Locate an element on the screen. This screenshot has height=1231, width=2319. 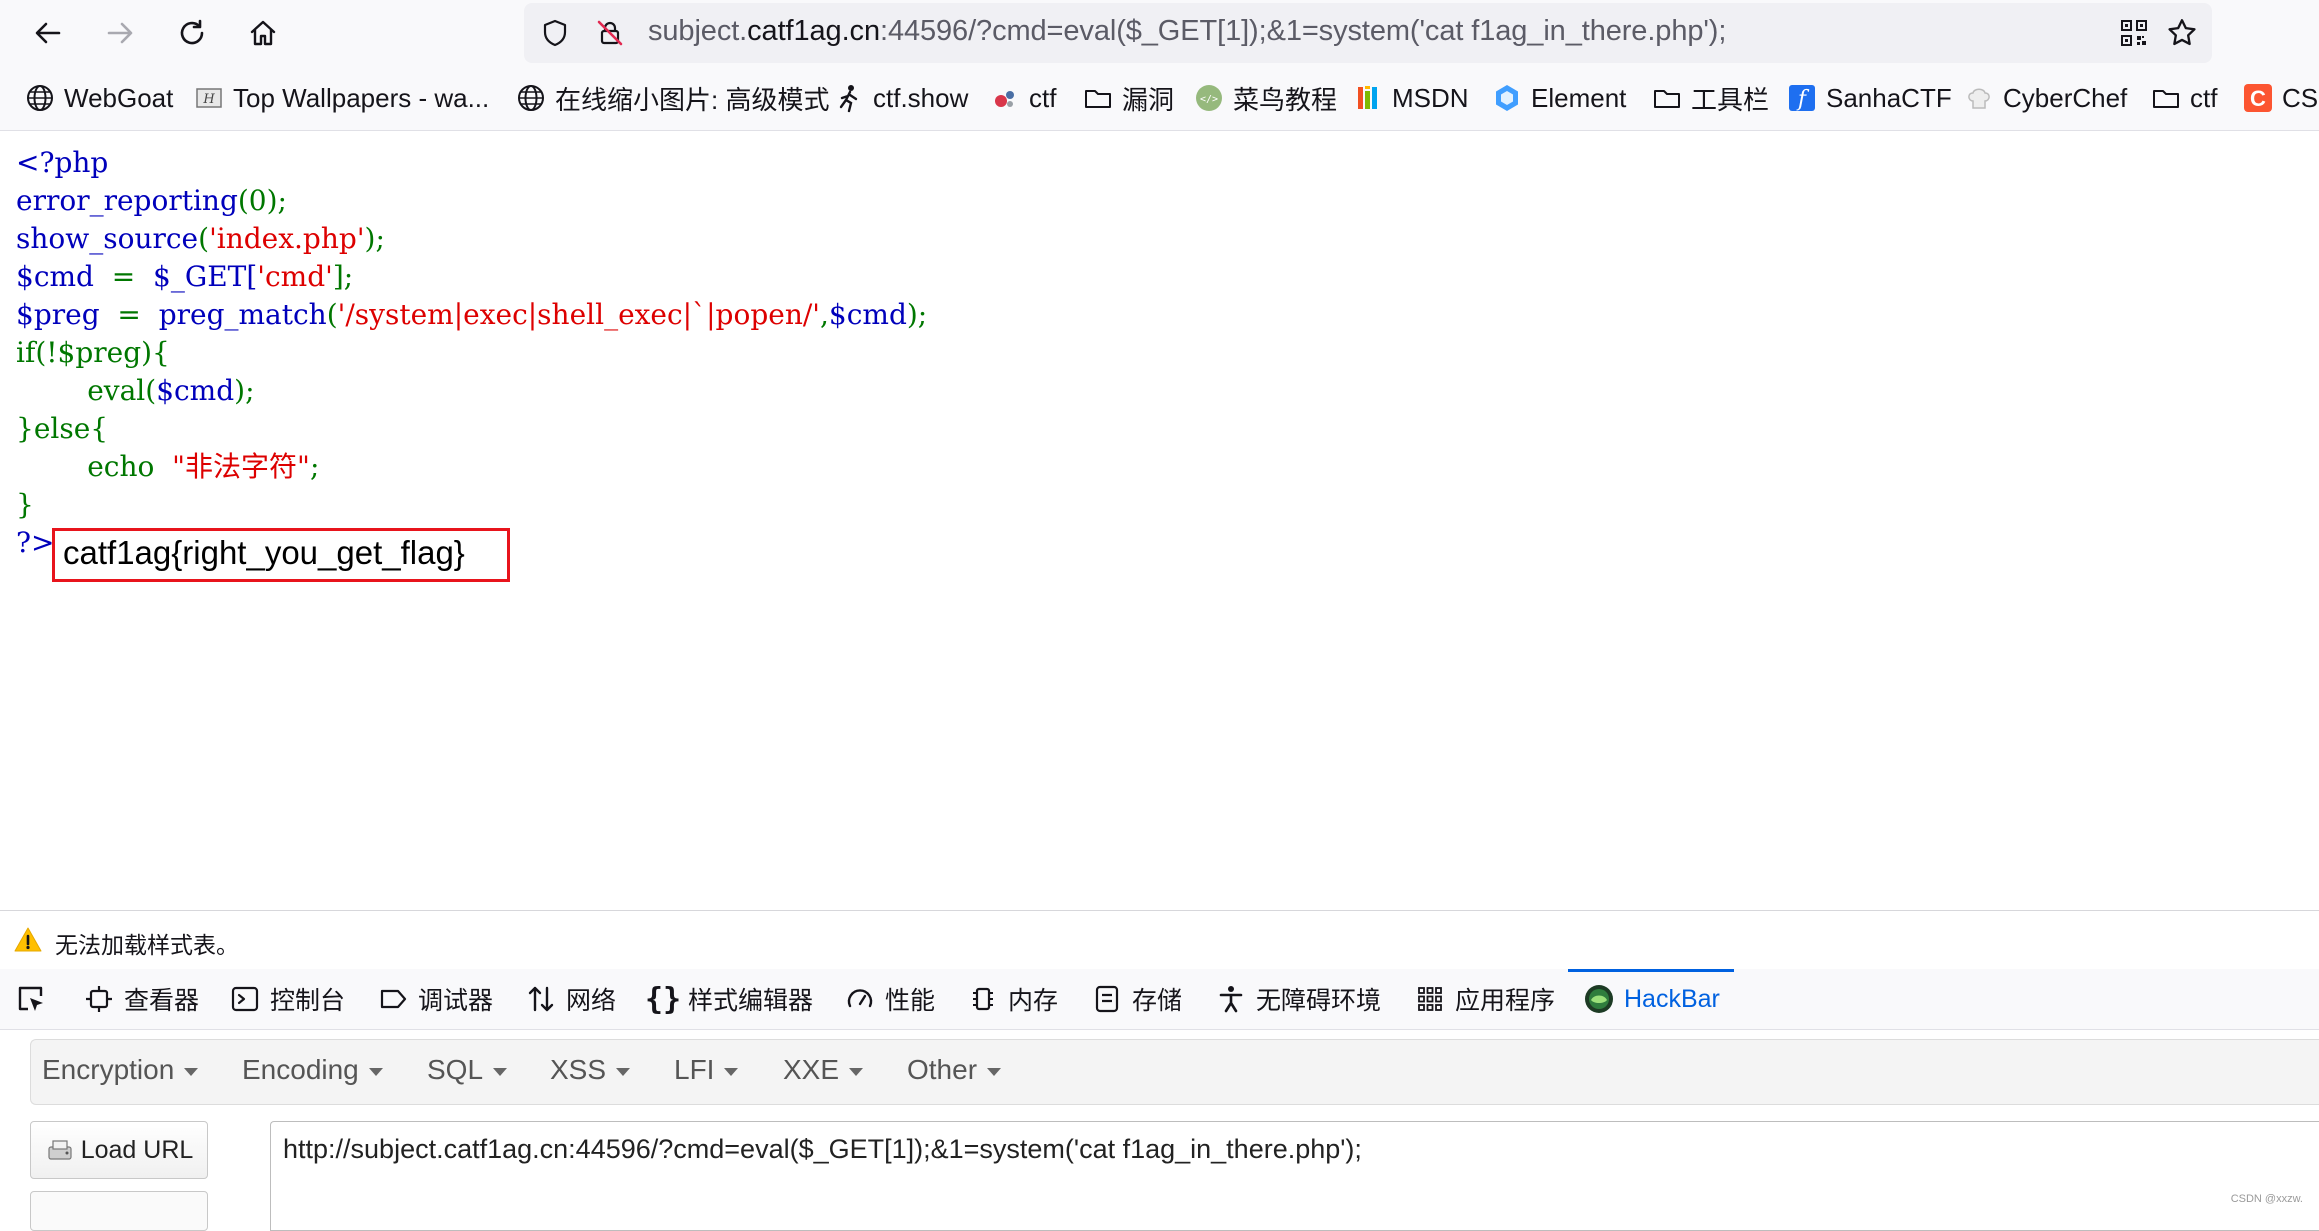
bookmark-runoob: </> 菜鸟教程 is located at coordinates (1265, 98).